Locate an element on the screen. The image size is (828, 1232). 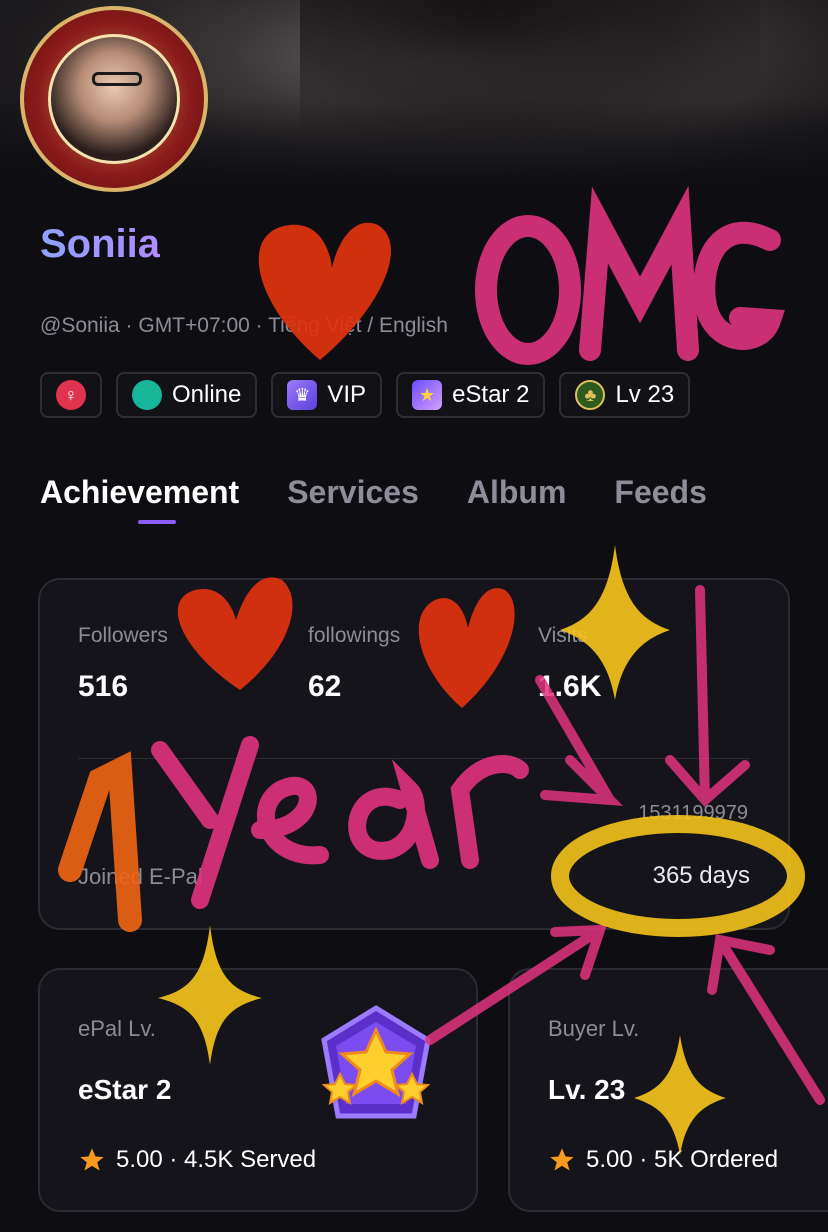
tab-feeds: Feeds is located at coordinates (660, 492).